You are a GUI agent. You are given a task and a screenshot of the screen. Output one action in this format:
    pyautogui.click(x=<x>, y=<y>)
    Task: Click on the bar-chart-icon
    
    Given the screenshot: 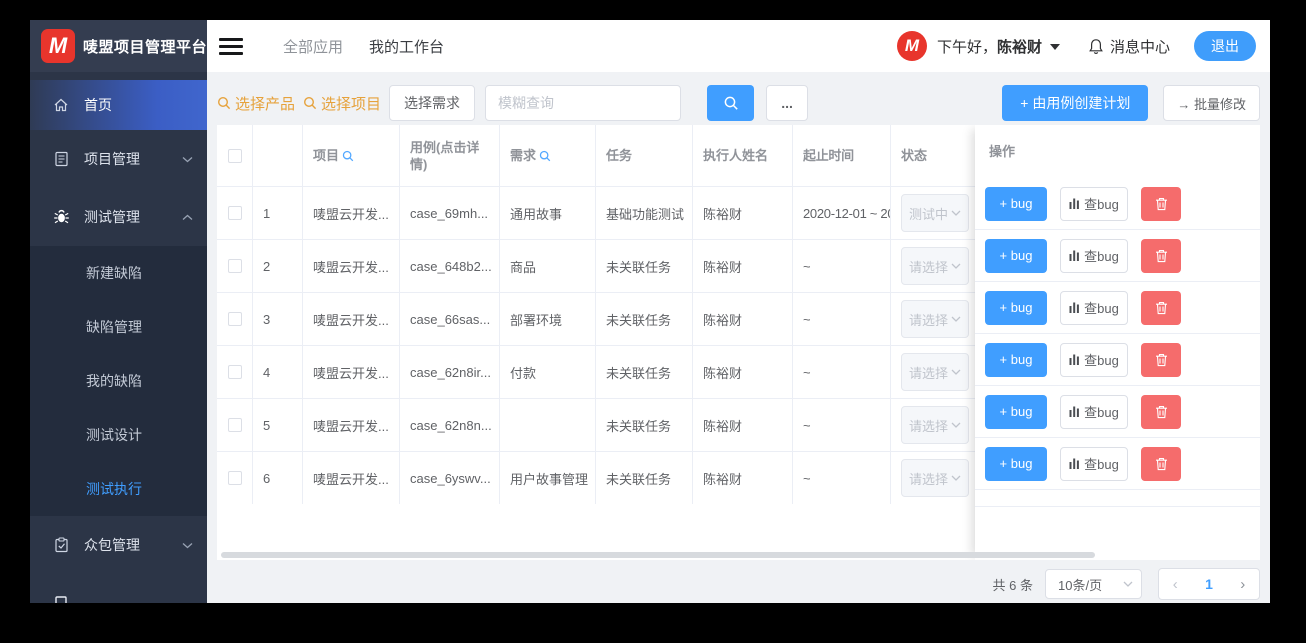 What is the action you would take?
    pyautogui.click(x=1074, y=463)
    